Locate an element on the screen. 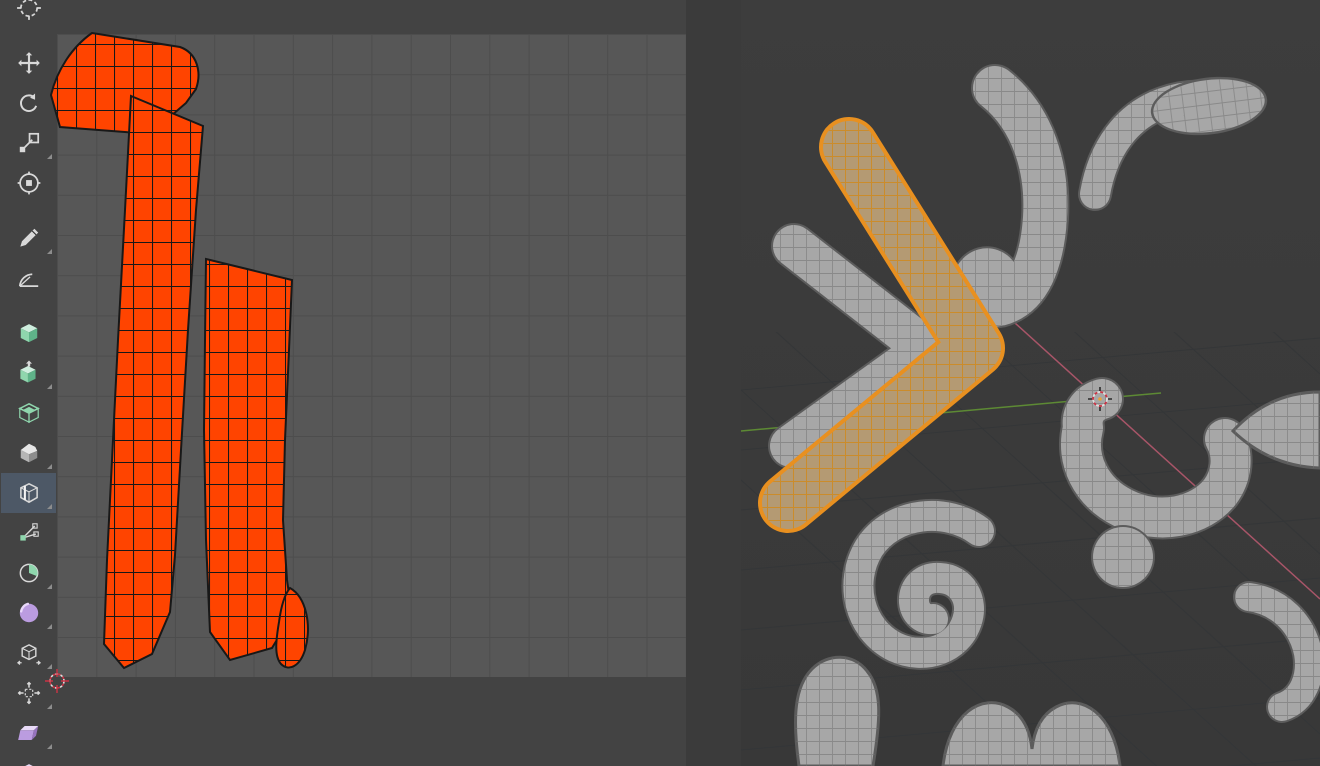  tool-rotate is located at coordinates (28, 103).